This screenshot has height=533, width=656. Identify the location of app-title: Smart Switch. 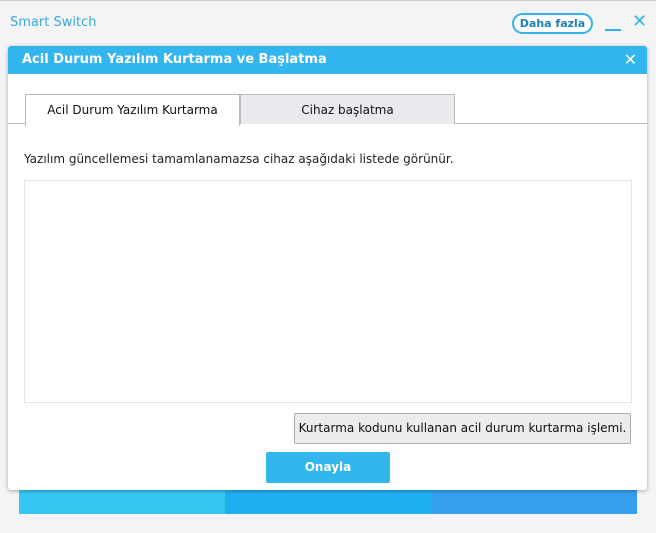
(53, 22).